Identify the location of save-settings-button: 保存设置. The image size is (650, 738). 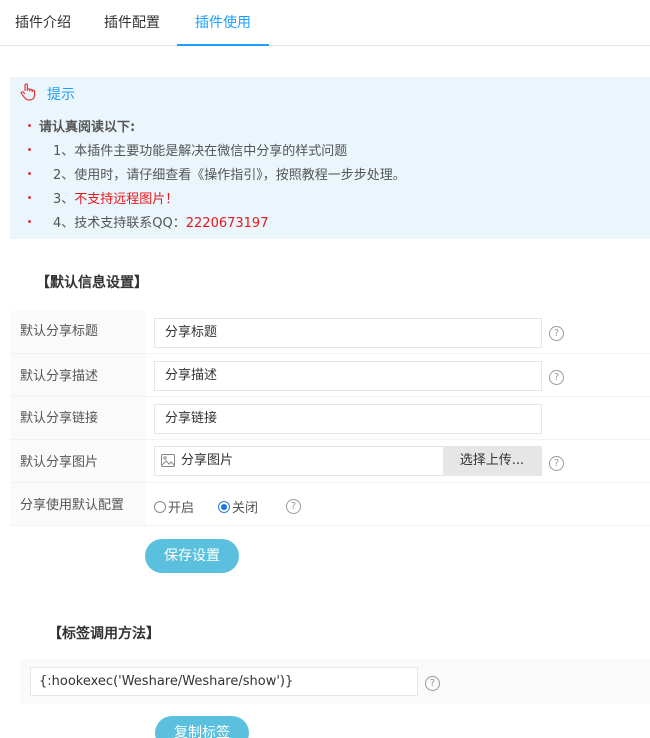
(192, 556).